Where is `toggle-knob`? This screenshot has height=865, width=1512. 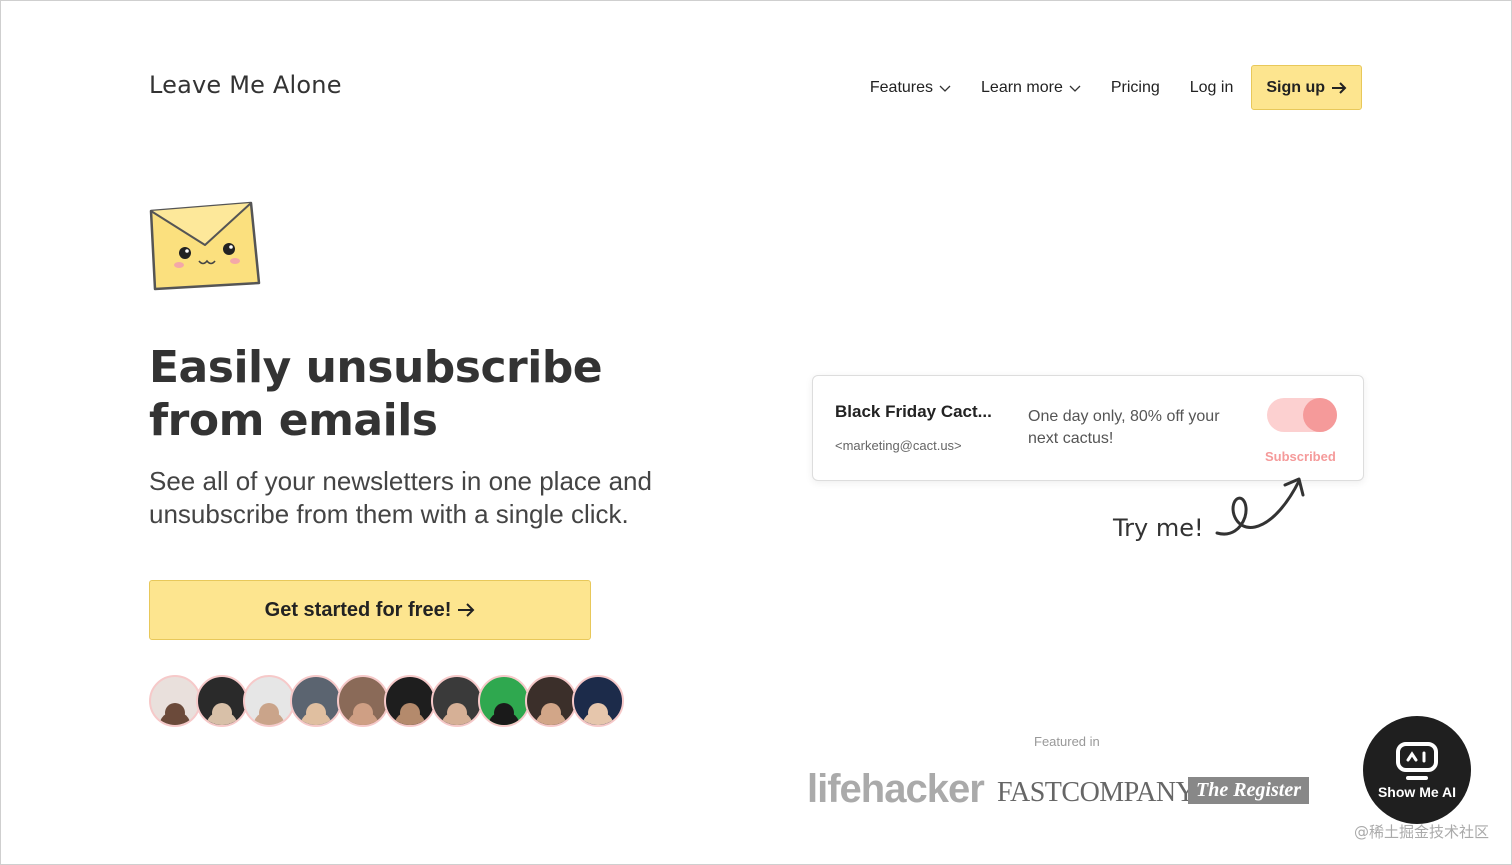 toggle-knob is located at coordinates (1320, 415).